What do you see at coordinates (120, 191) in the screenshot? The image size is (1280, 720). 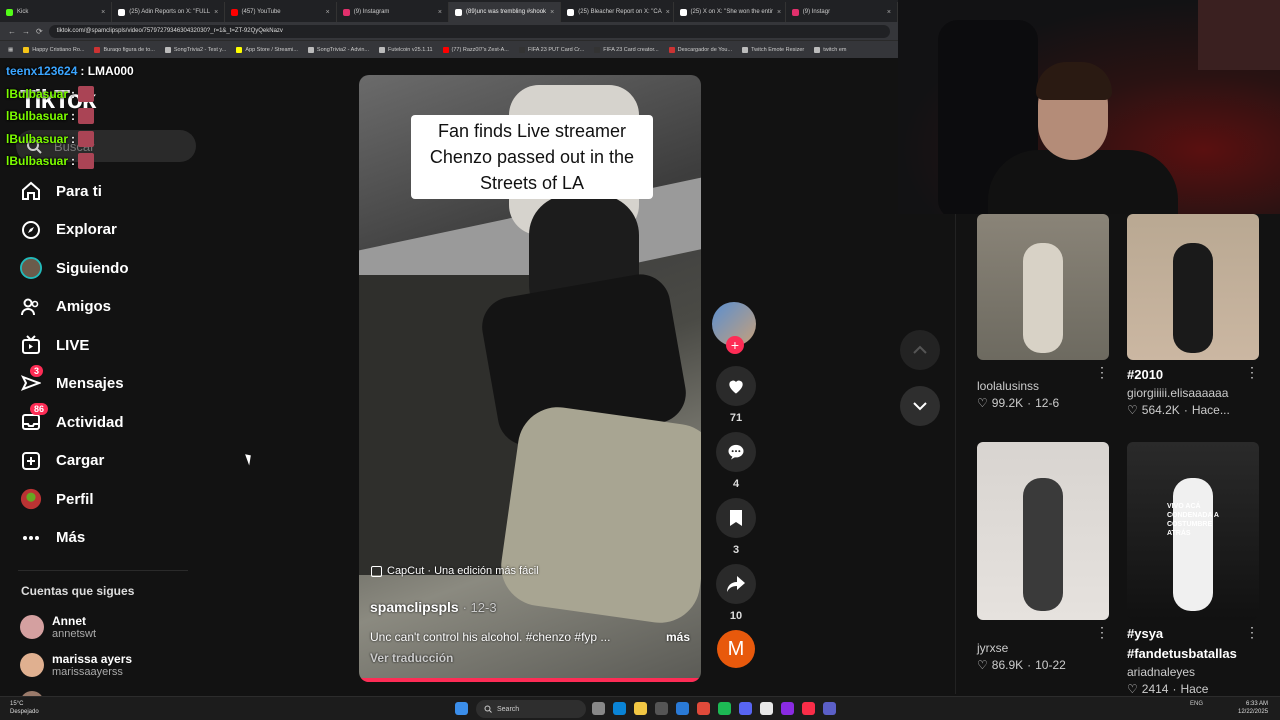 I see `sidebar-item-para-ti: Para ti` at bounding box center [120, 191].